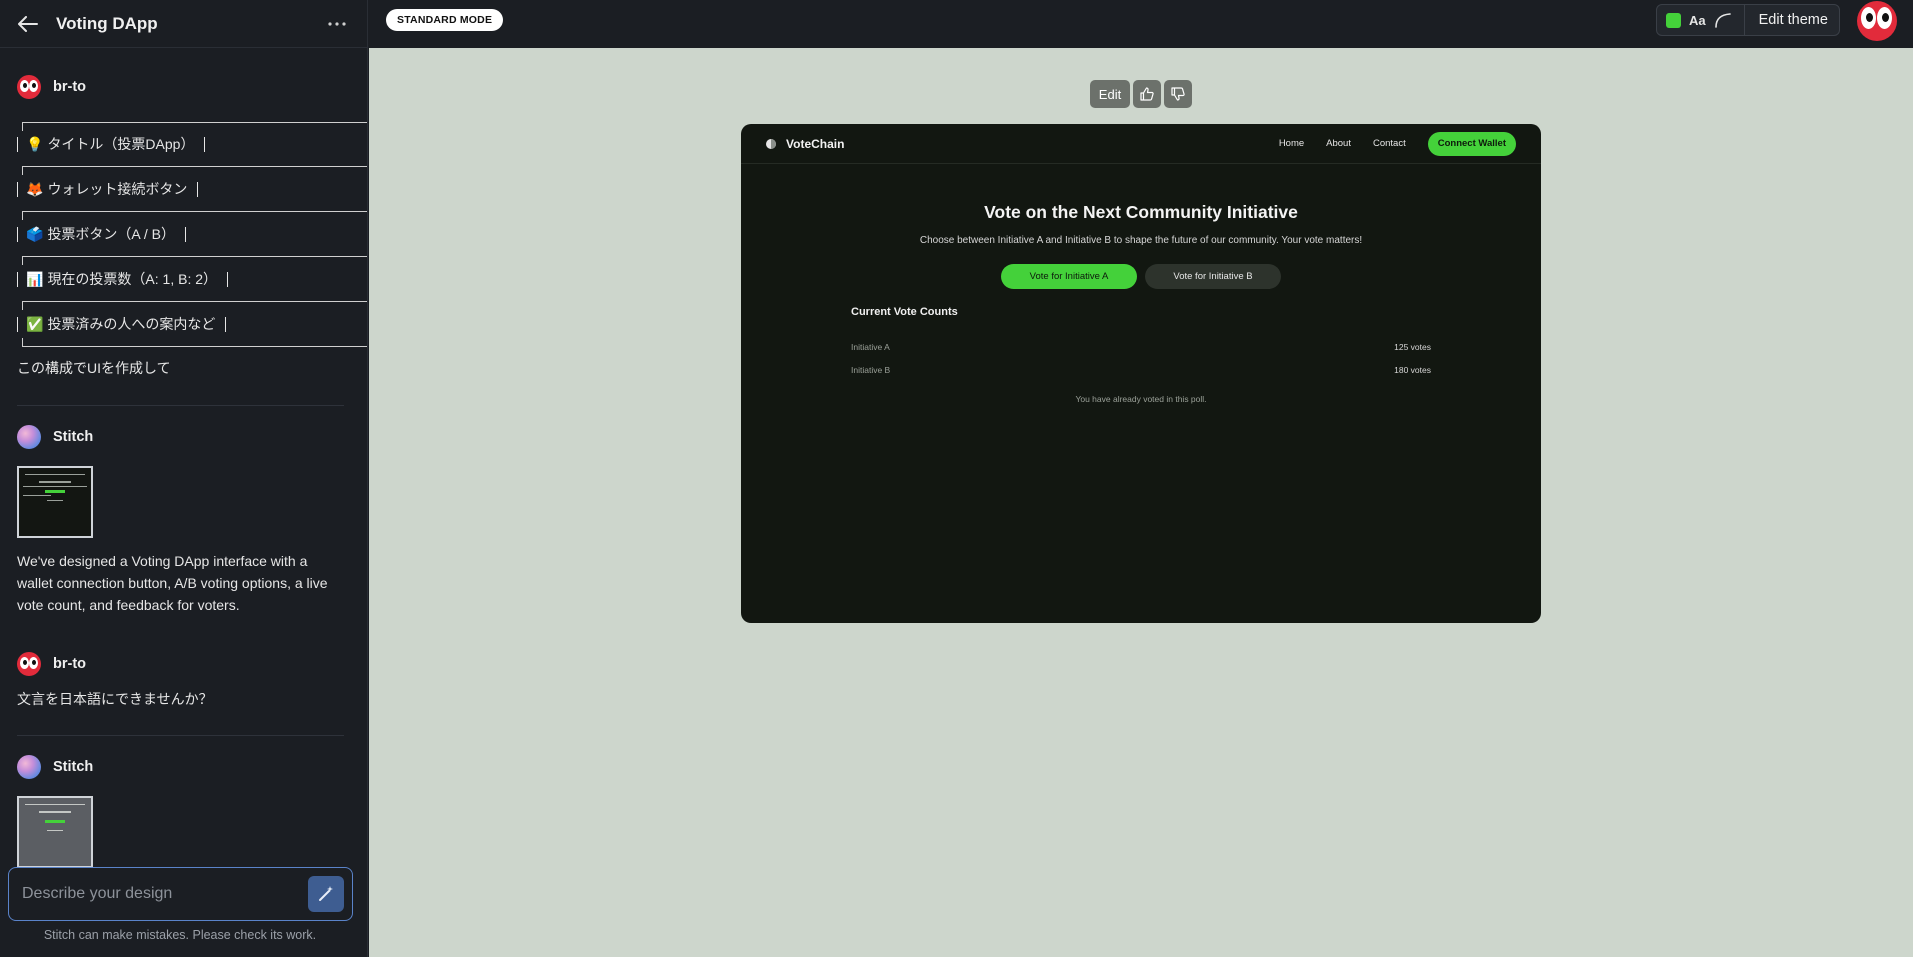  What do you see at coordinates (1723, 20) in the screenshot?
I see `corner-radius-icon` at bounding box center [1723, 20].